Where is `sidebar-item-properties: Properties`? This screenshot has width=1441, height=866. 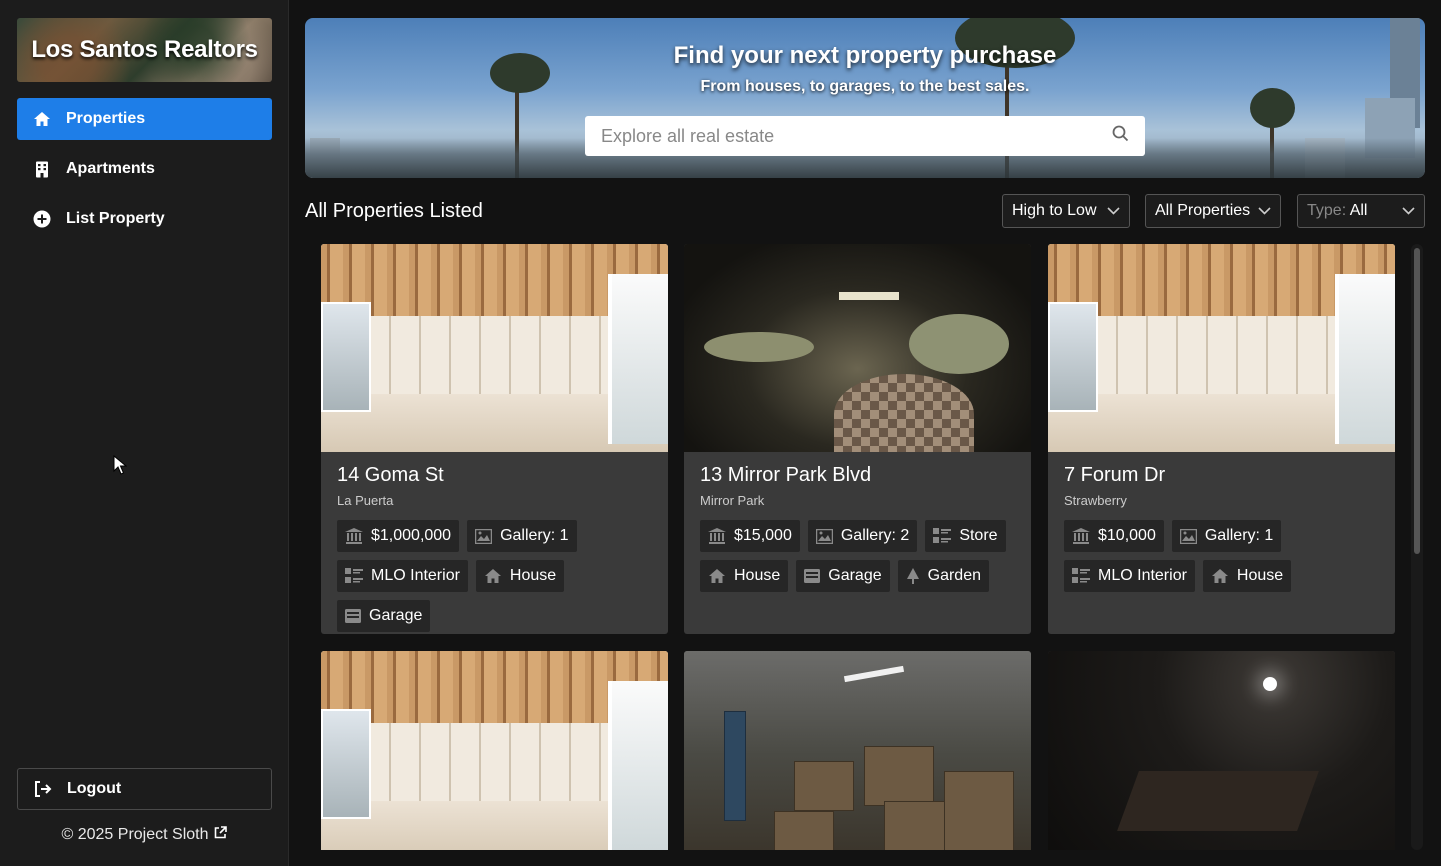
sidebar-item-properties: Properties is located at coordinates (144, 119).